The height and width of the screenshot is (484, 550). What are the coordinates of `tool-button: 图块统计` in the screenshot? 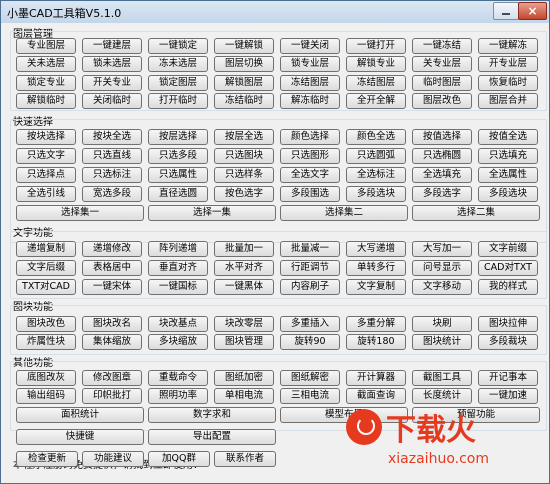 It's located at (442, 342).